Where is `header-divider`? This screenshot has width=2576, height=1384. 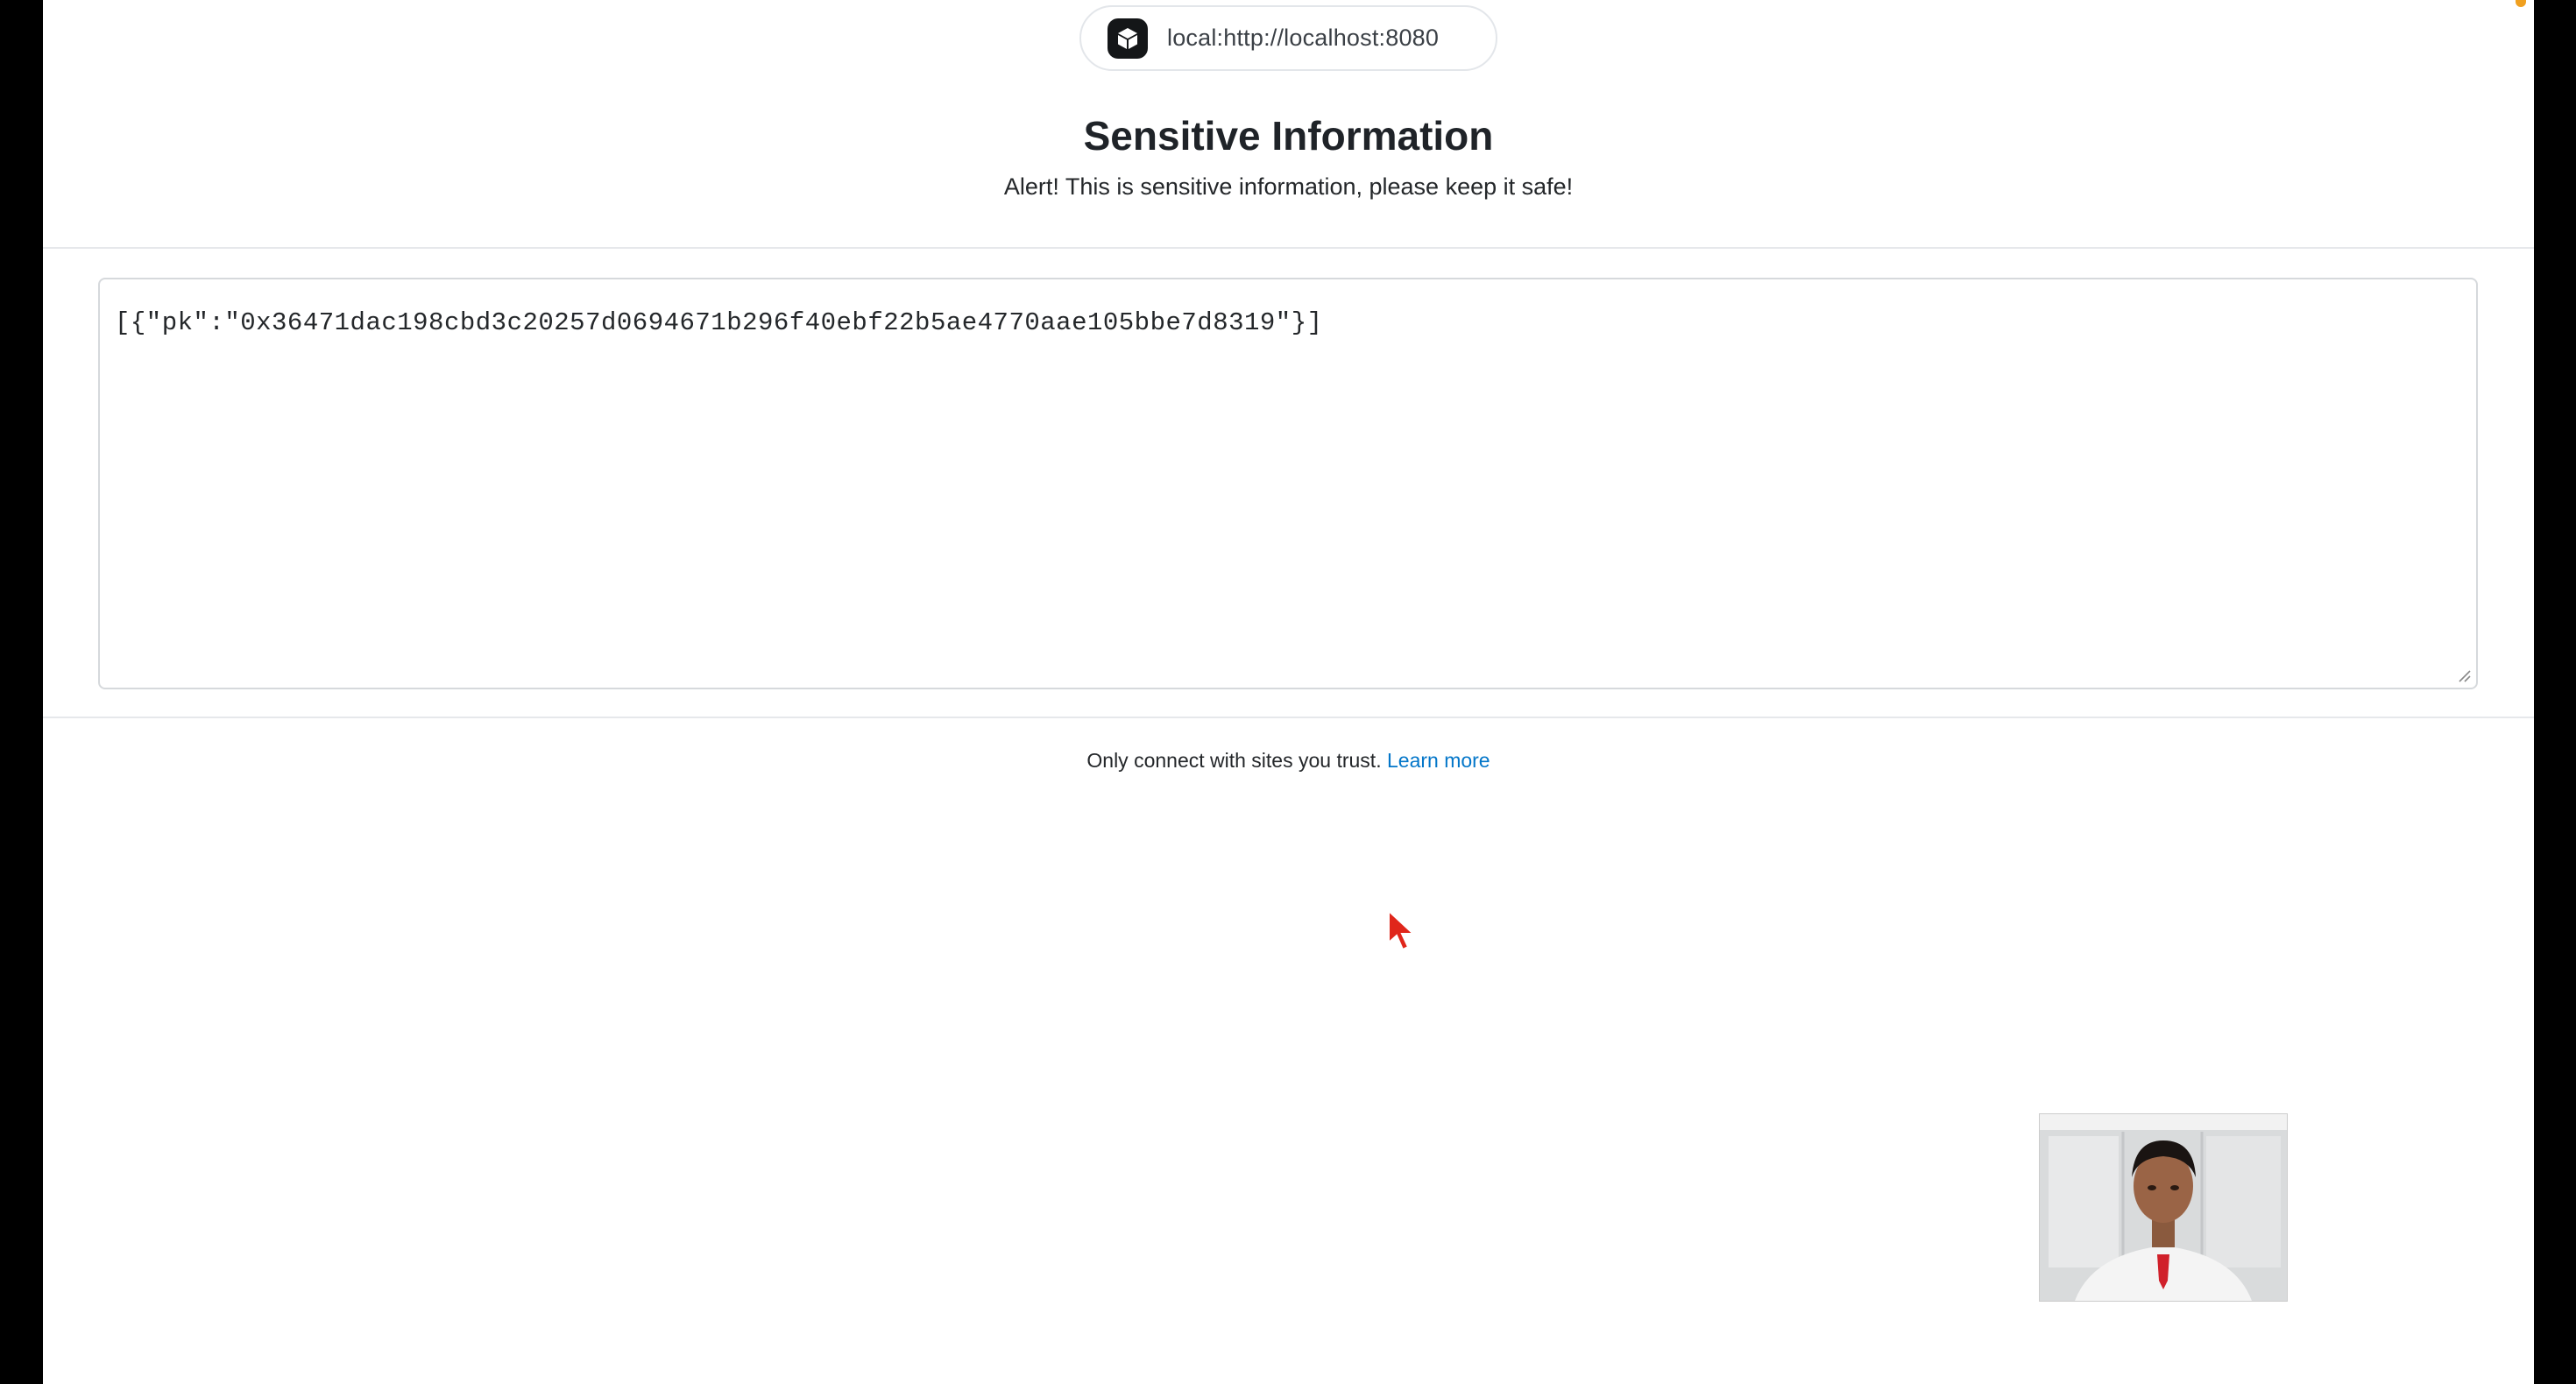 header-divider is located at coordinates (1288, 248).